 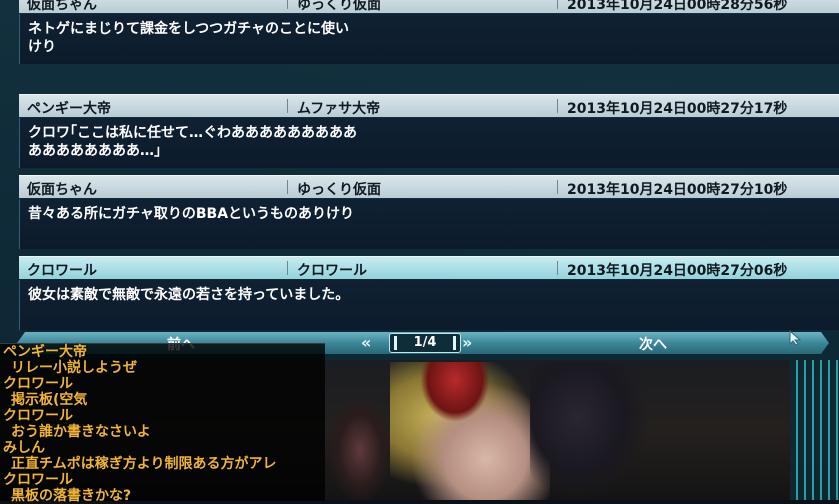 I want to click on post-author: ペンギー大帝, so click(x=69, y=109).